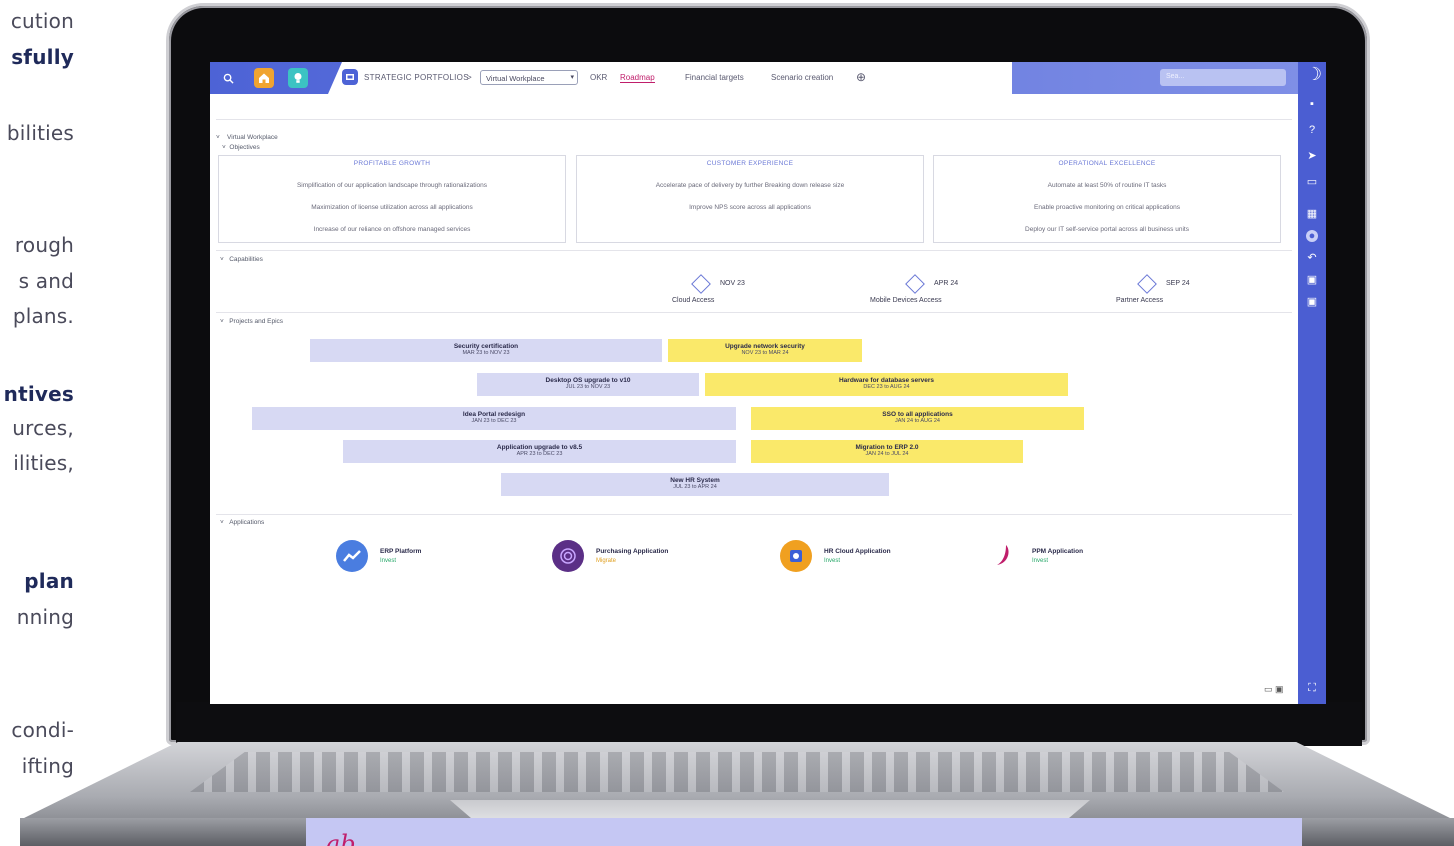  I want to click on tab-okr: OKR, so click(598, 77).